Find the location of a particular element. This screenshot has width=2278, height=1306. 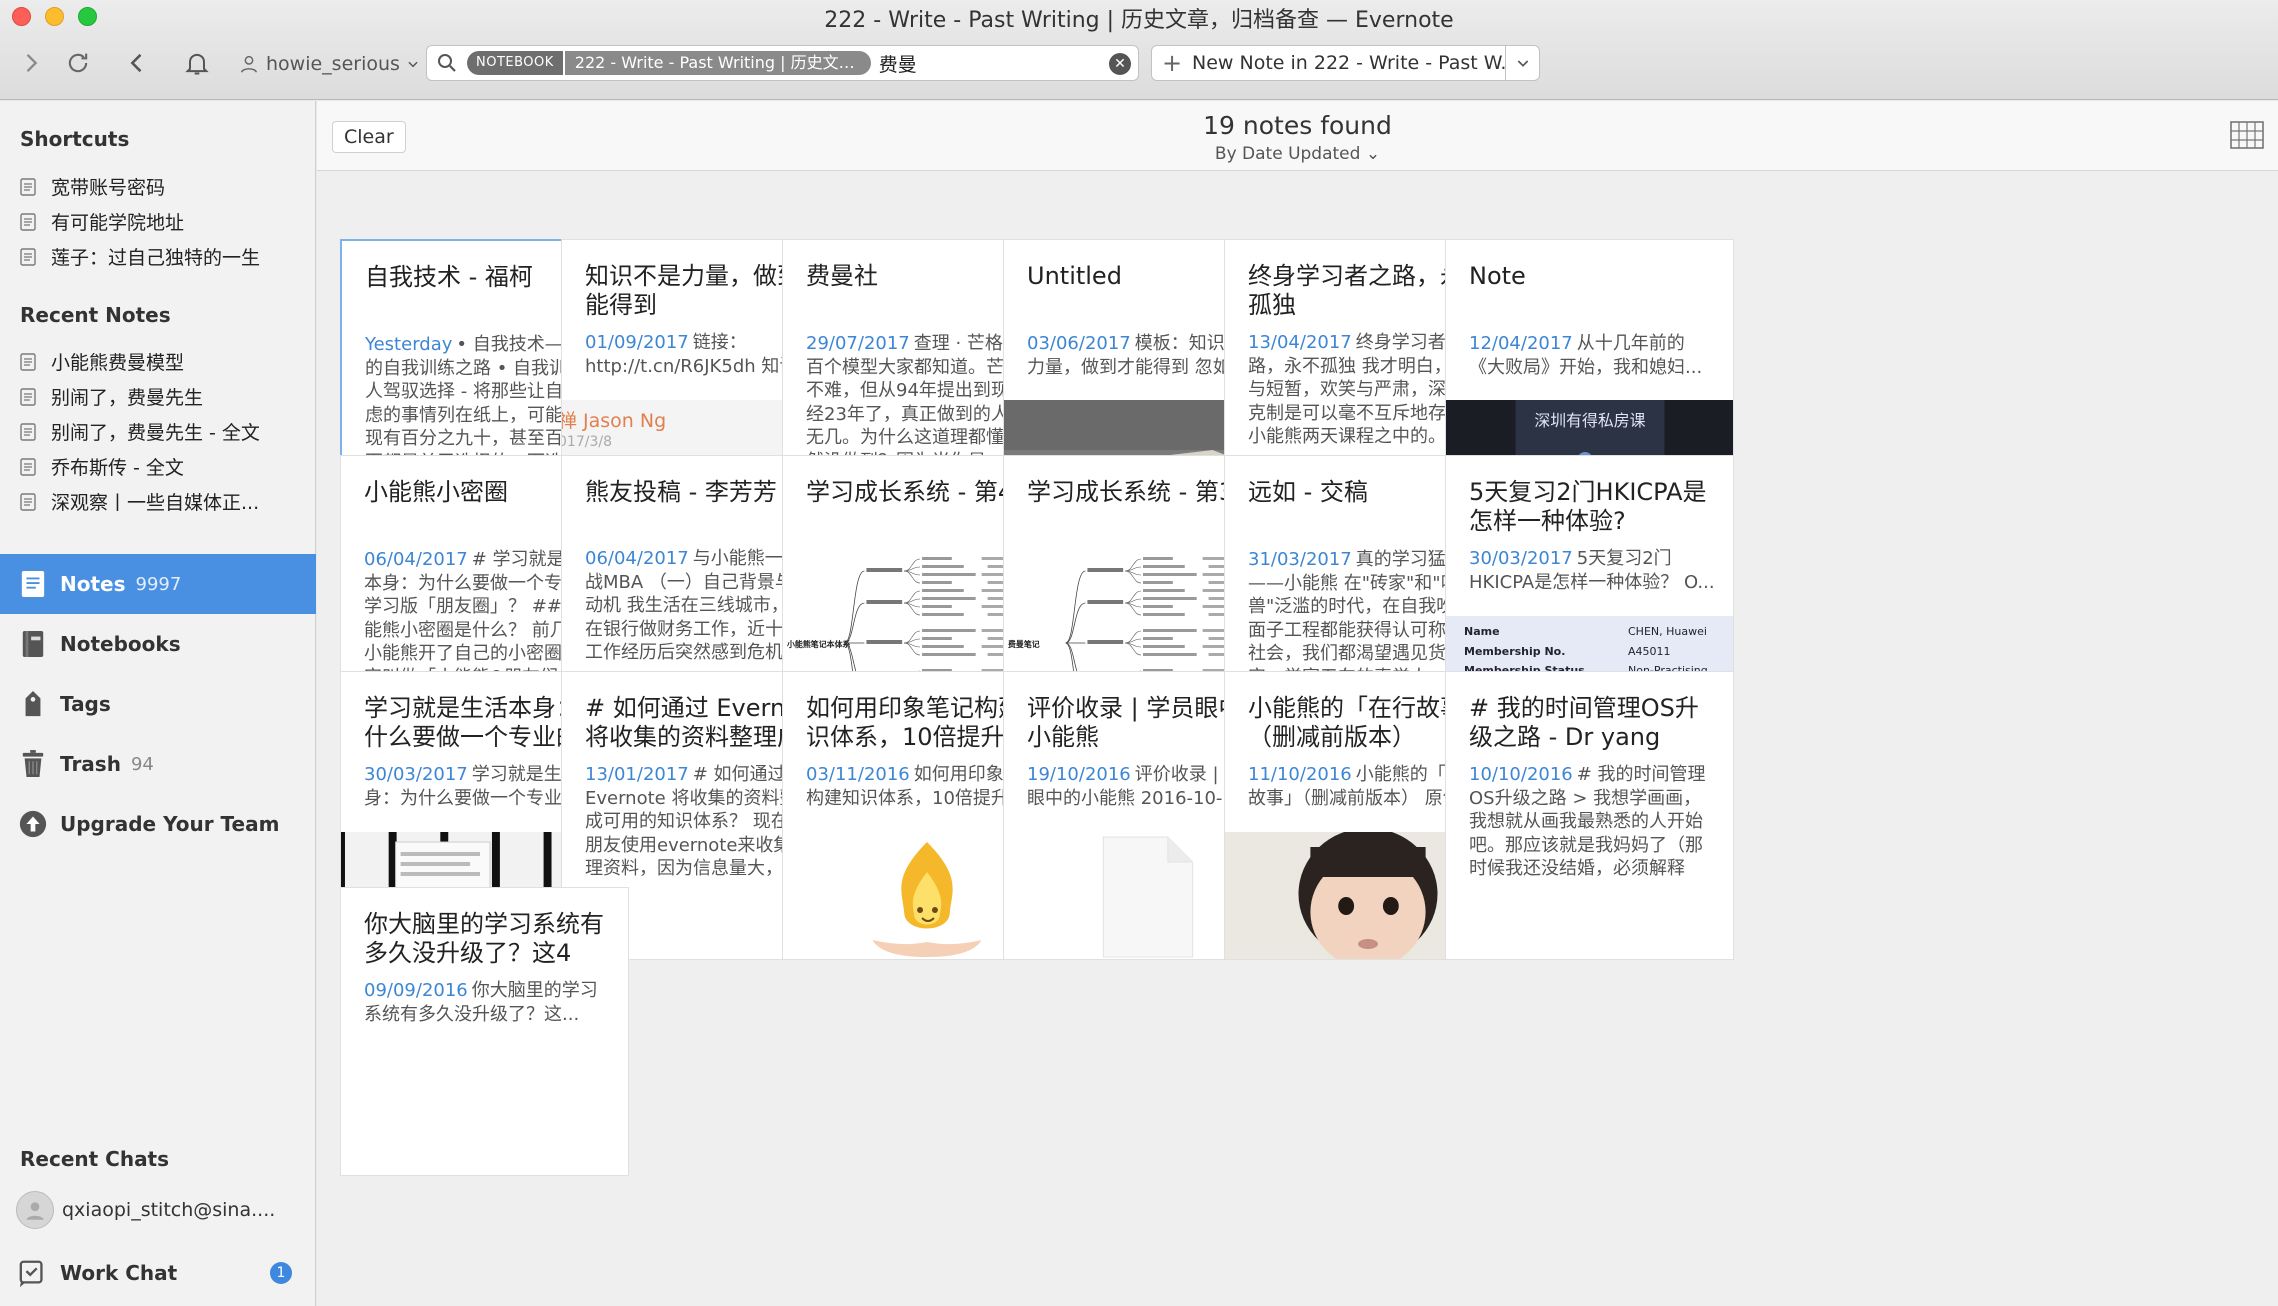

chevron-left-icon is located at coordinates (136, 63).